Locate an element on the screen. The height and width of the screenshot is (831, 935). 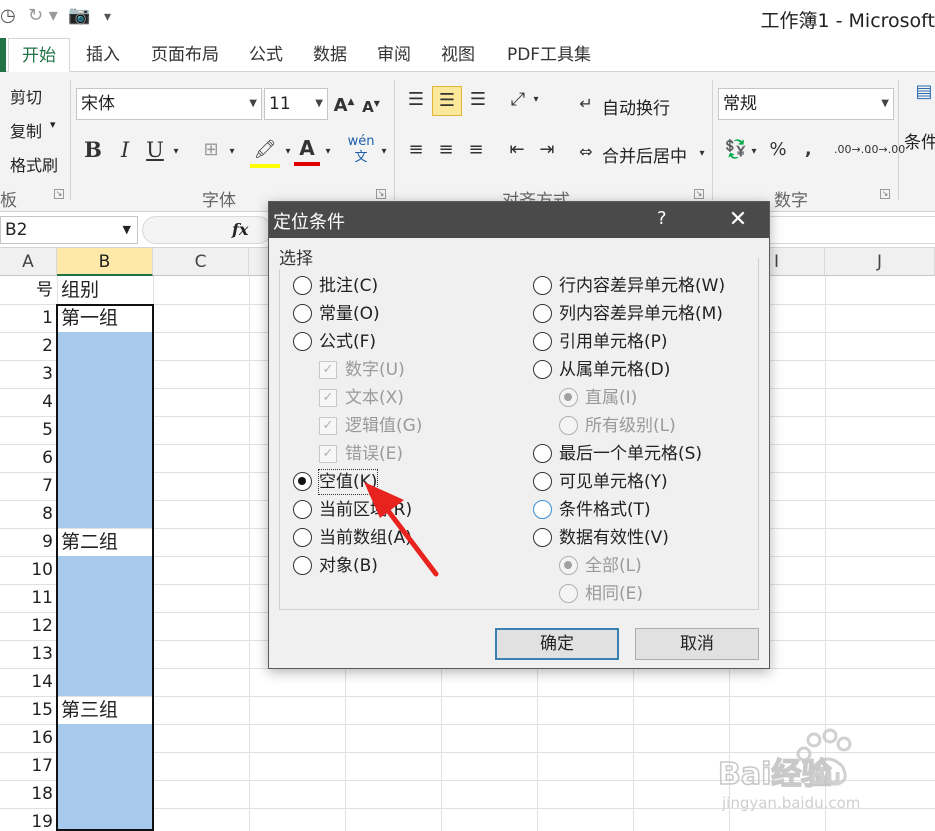
font-color-icon: A is located at coordinates (307, 150).